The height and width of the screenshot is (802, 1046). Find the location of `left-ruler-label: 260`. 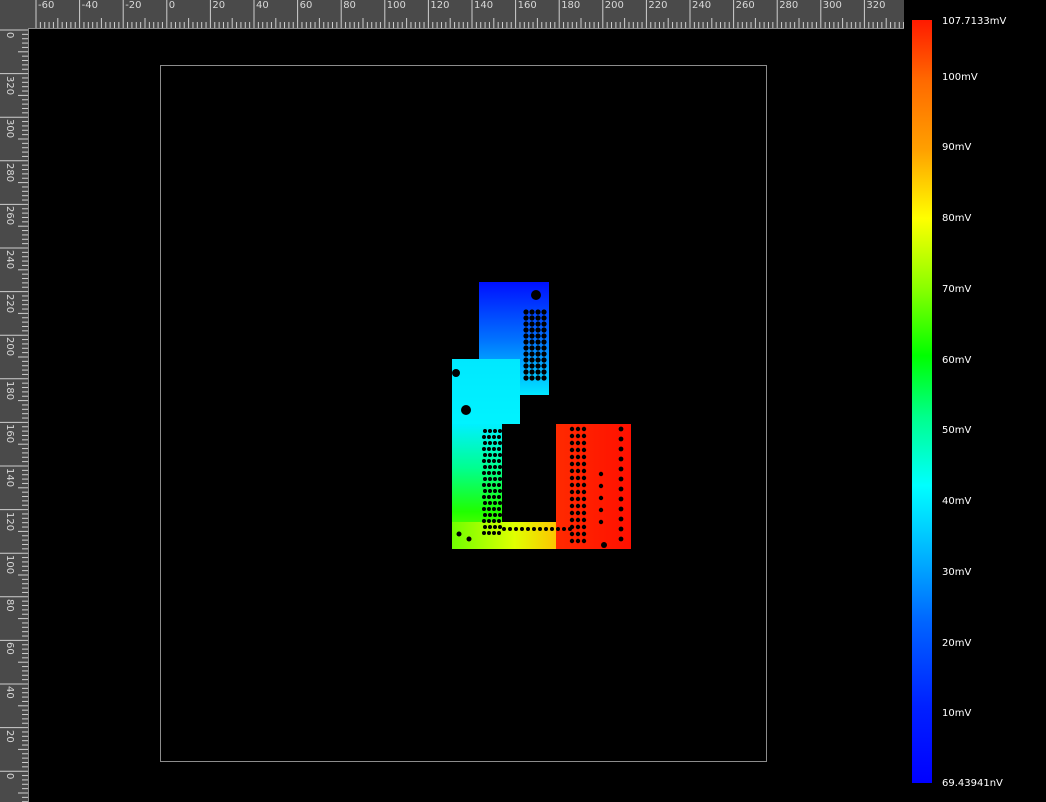

left-ruler-label: 260 is located at coordinates (9, 216).